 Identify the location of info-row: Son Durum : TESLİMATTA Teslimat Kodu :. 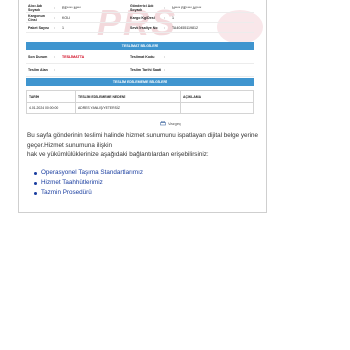
(140, 57).